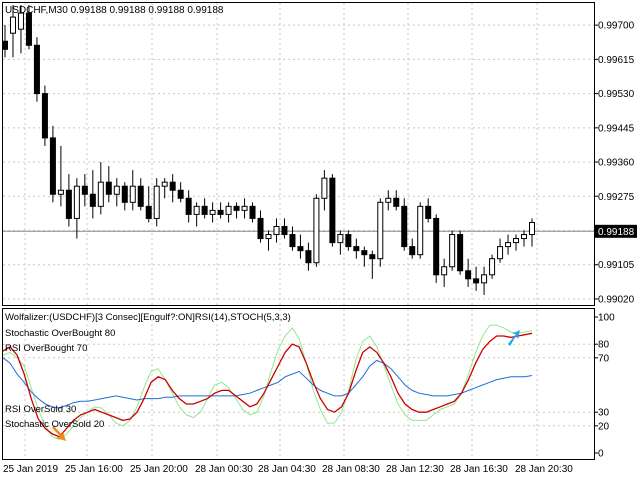  I want to click on price-tick-label: 0.99530, so click(616, 94).